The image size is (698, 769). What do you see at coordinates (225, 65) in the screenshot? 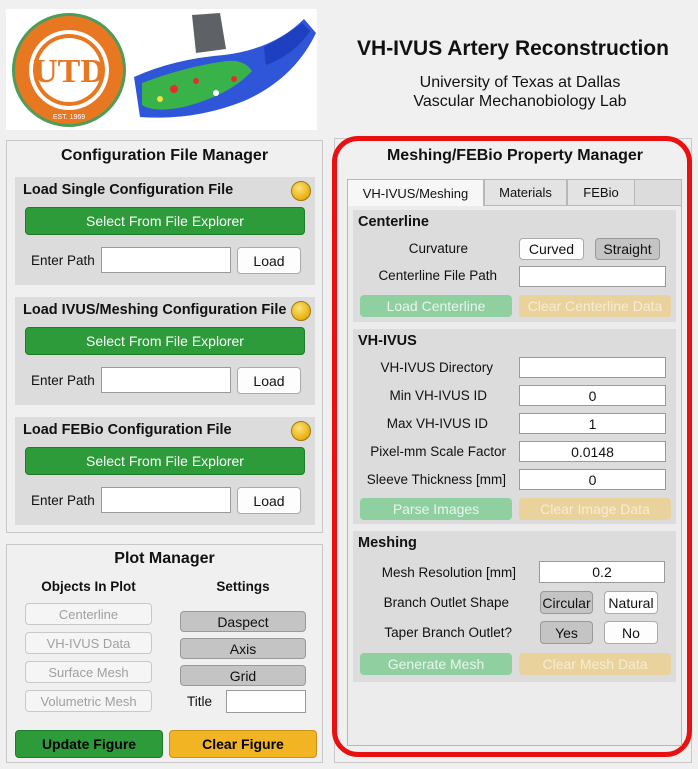
I see `artery-render` at bounding box center [225, 65].